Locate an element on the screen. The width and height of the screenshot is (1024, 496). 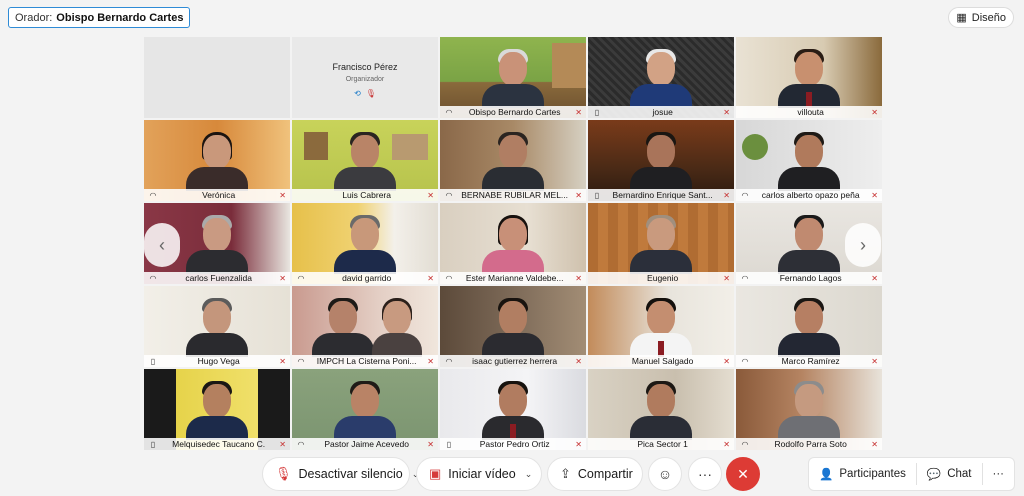
participant-tile: ▯ Pastor Pedro Ortiz ✕ is located at coordinates (513, 409).